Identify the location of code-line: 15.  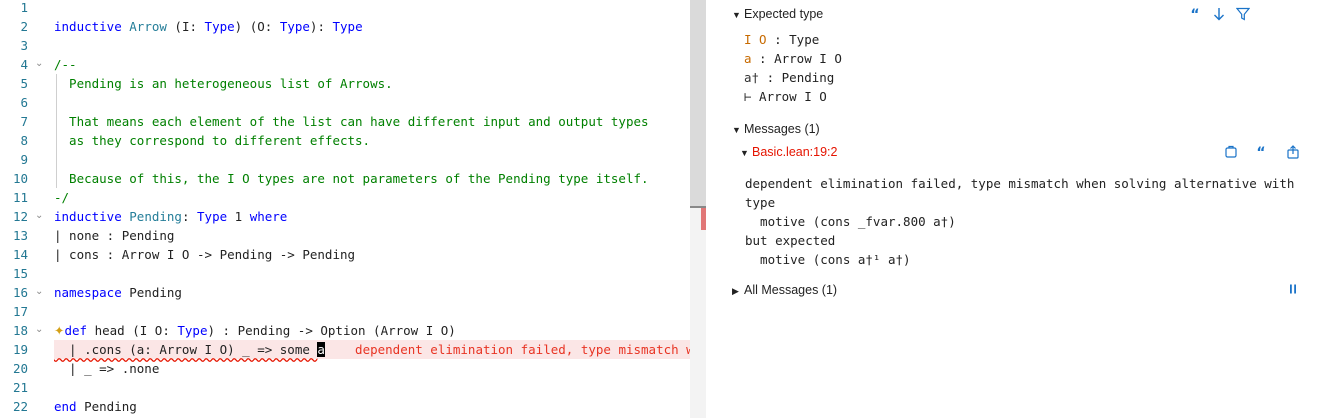
(353, 273).